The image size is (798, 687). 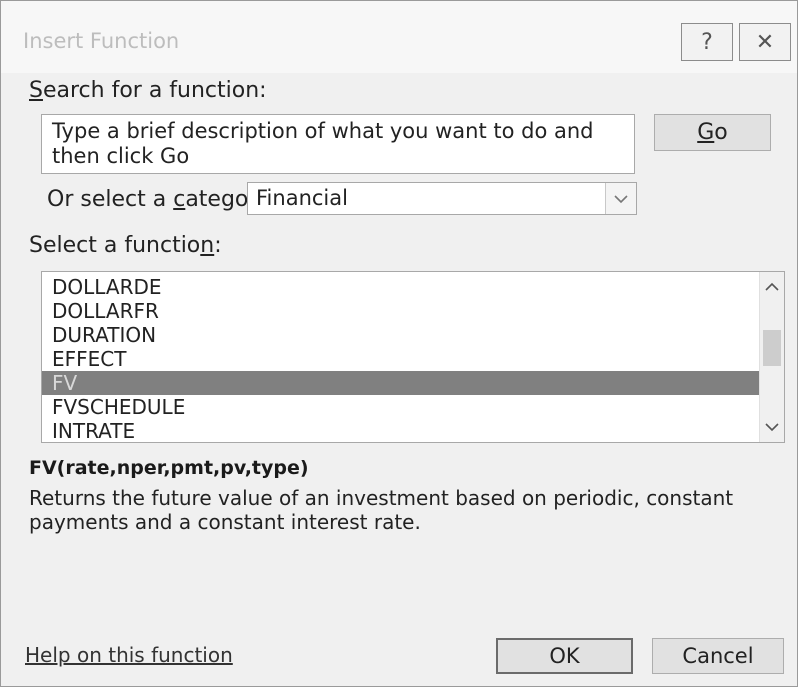 I want to click on list-item: DURATION, so click(x=401, y=335).